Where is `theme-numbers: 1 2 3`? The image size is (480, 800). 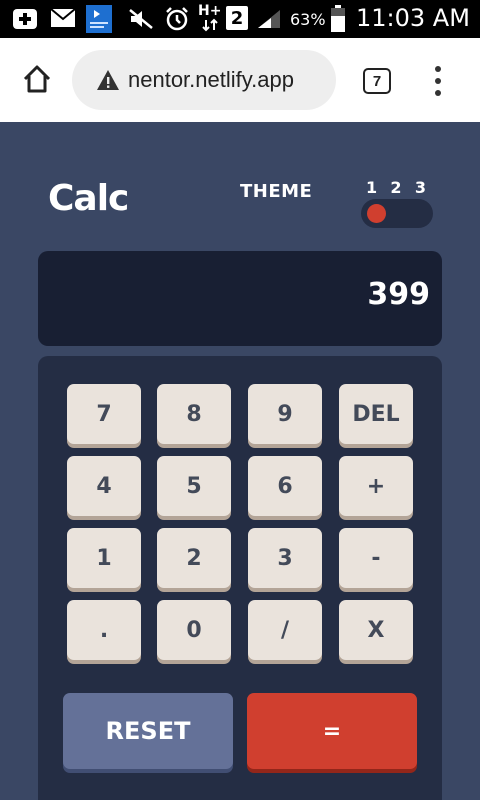
theme-numbers: 1 2 3 is located at coordinates (398, 187).